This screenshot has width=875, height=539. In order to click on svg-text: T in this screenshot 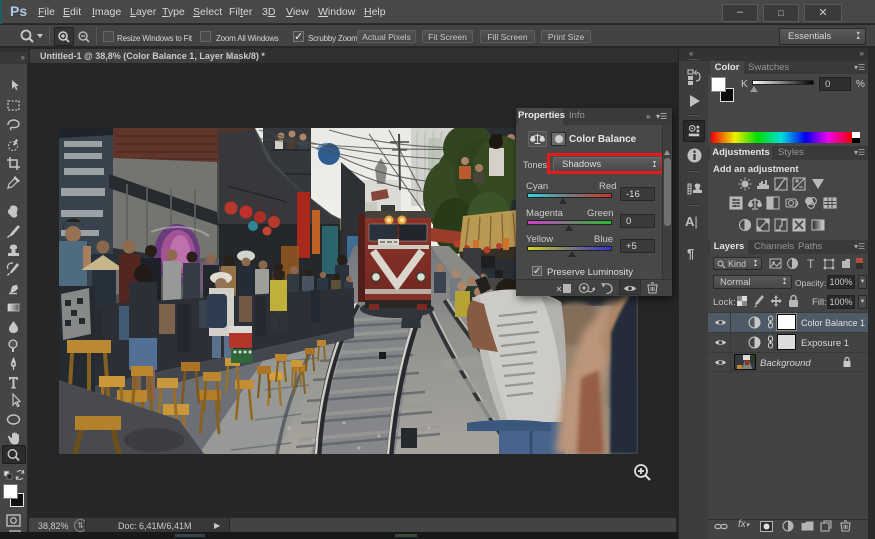, I will do `click(811, 263)`.